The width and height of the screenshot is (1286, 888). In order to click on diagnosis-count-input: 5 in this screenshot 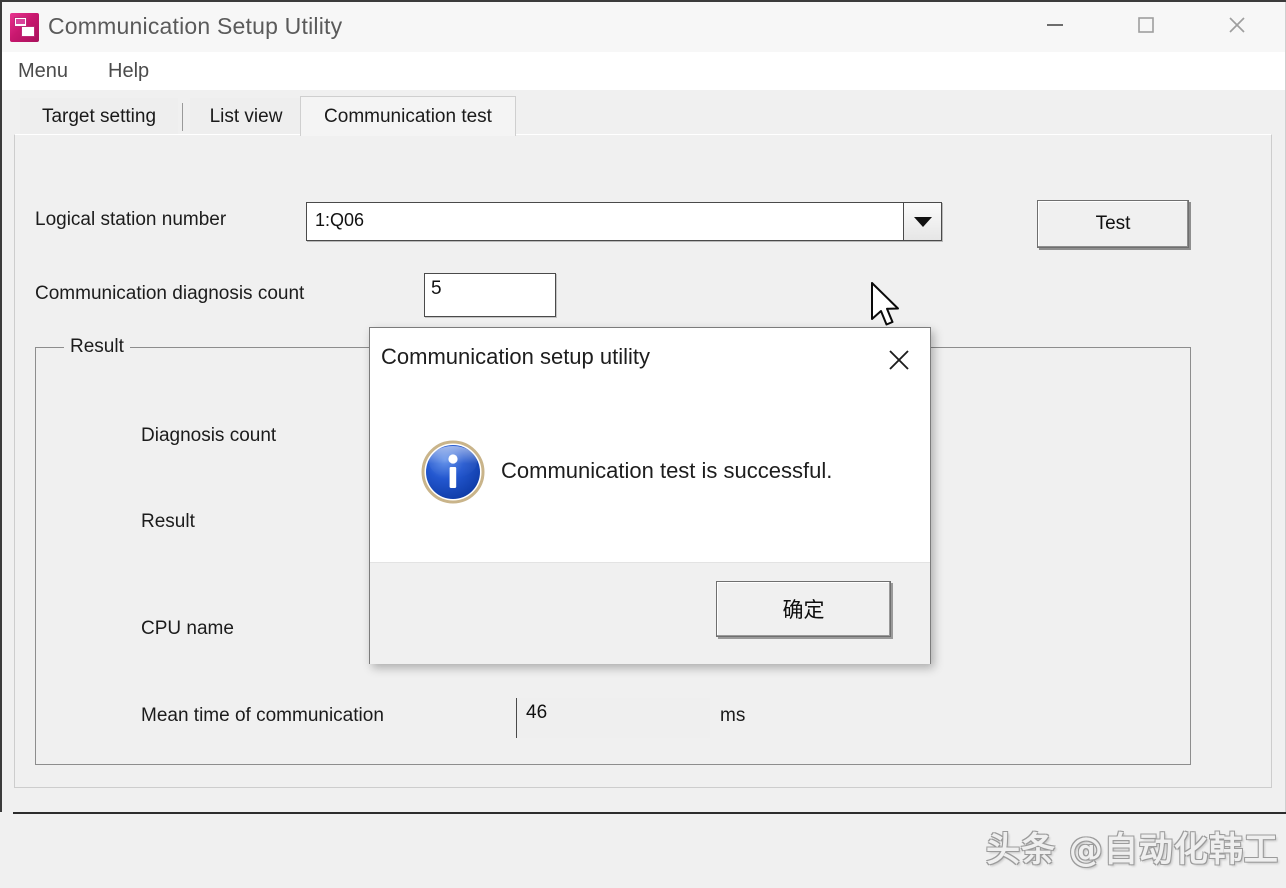, I will do `click(490, 295)`.